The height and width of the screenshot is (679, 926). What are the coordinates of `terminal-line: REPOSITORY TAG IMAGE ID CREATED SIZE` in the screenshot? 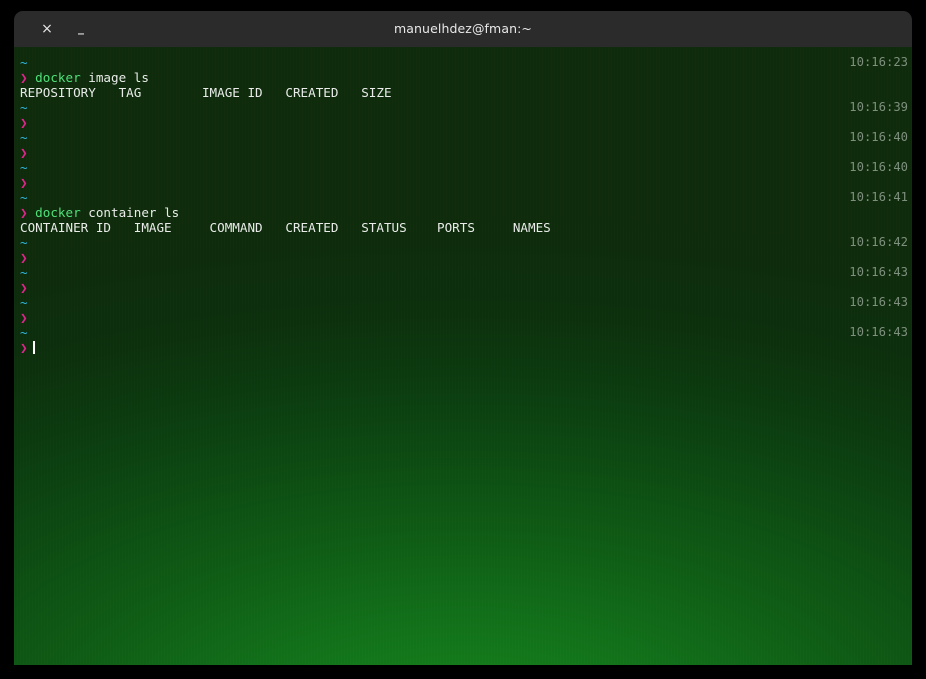 It's located at (463, 92).